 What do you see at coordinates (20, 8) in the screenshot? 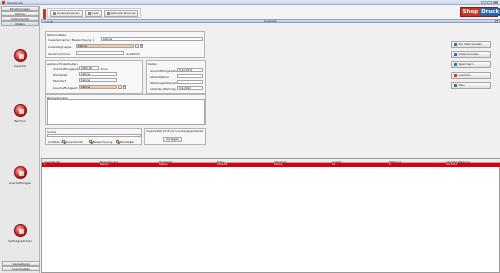
I see `sidebar-header-einstellungen: Einstellungen` at bounding box center [20, 8].